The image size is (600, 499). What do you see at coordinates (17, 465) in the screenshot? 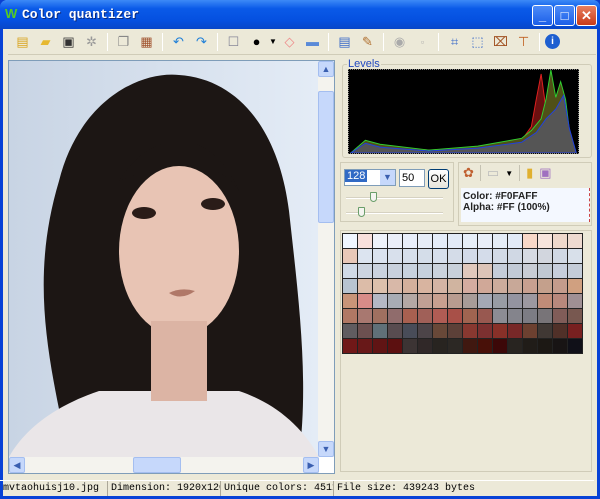
I see `scroll-left-button: ◀` at bounding box center [17, 465].